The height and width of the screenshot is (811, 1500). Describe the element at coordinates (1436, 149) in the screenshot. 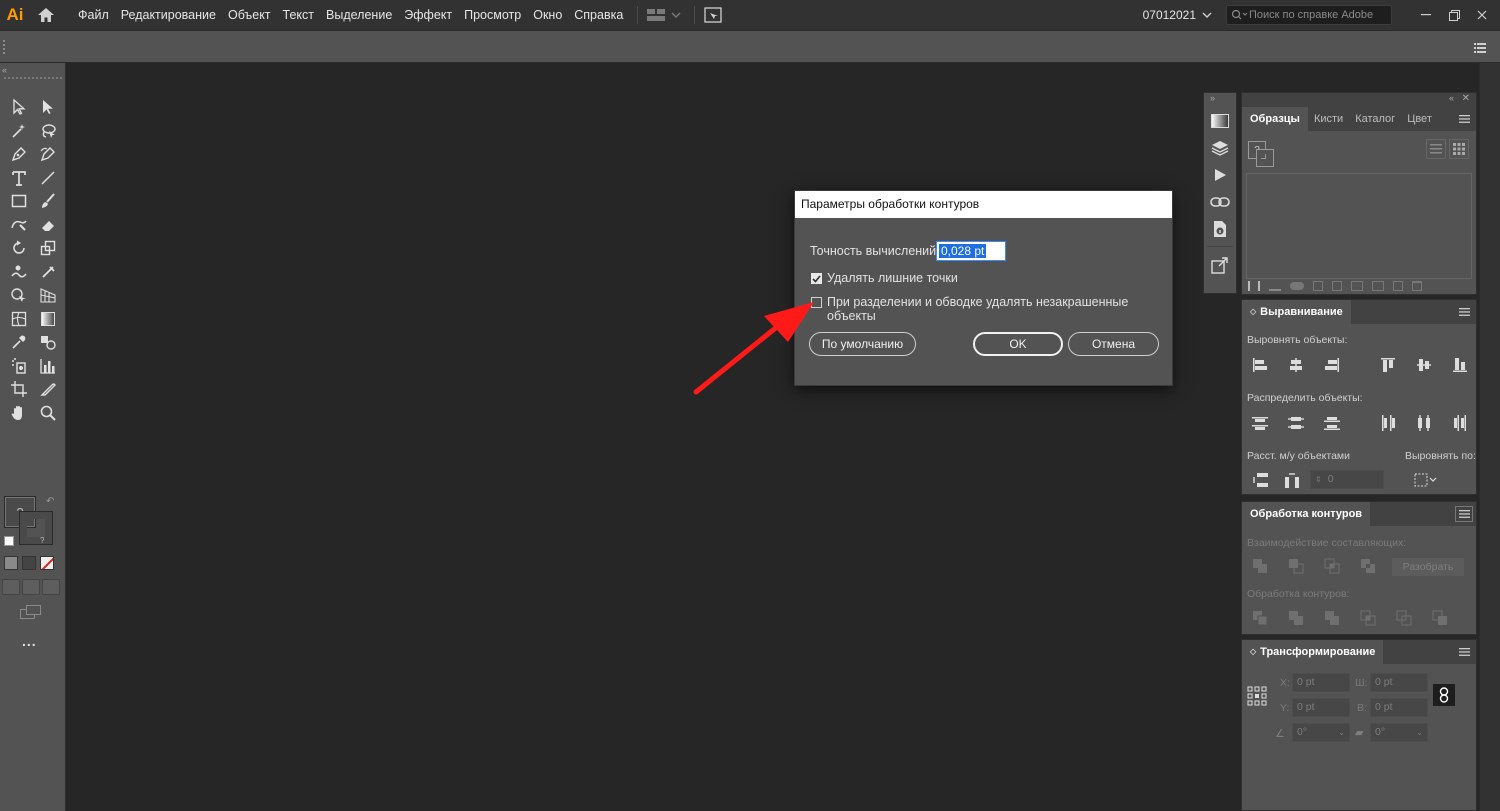

I see `list-view-icon` at that location.